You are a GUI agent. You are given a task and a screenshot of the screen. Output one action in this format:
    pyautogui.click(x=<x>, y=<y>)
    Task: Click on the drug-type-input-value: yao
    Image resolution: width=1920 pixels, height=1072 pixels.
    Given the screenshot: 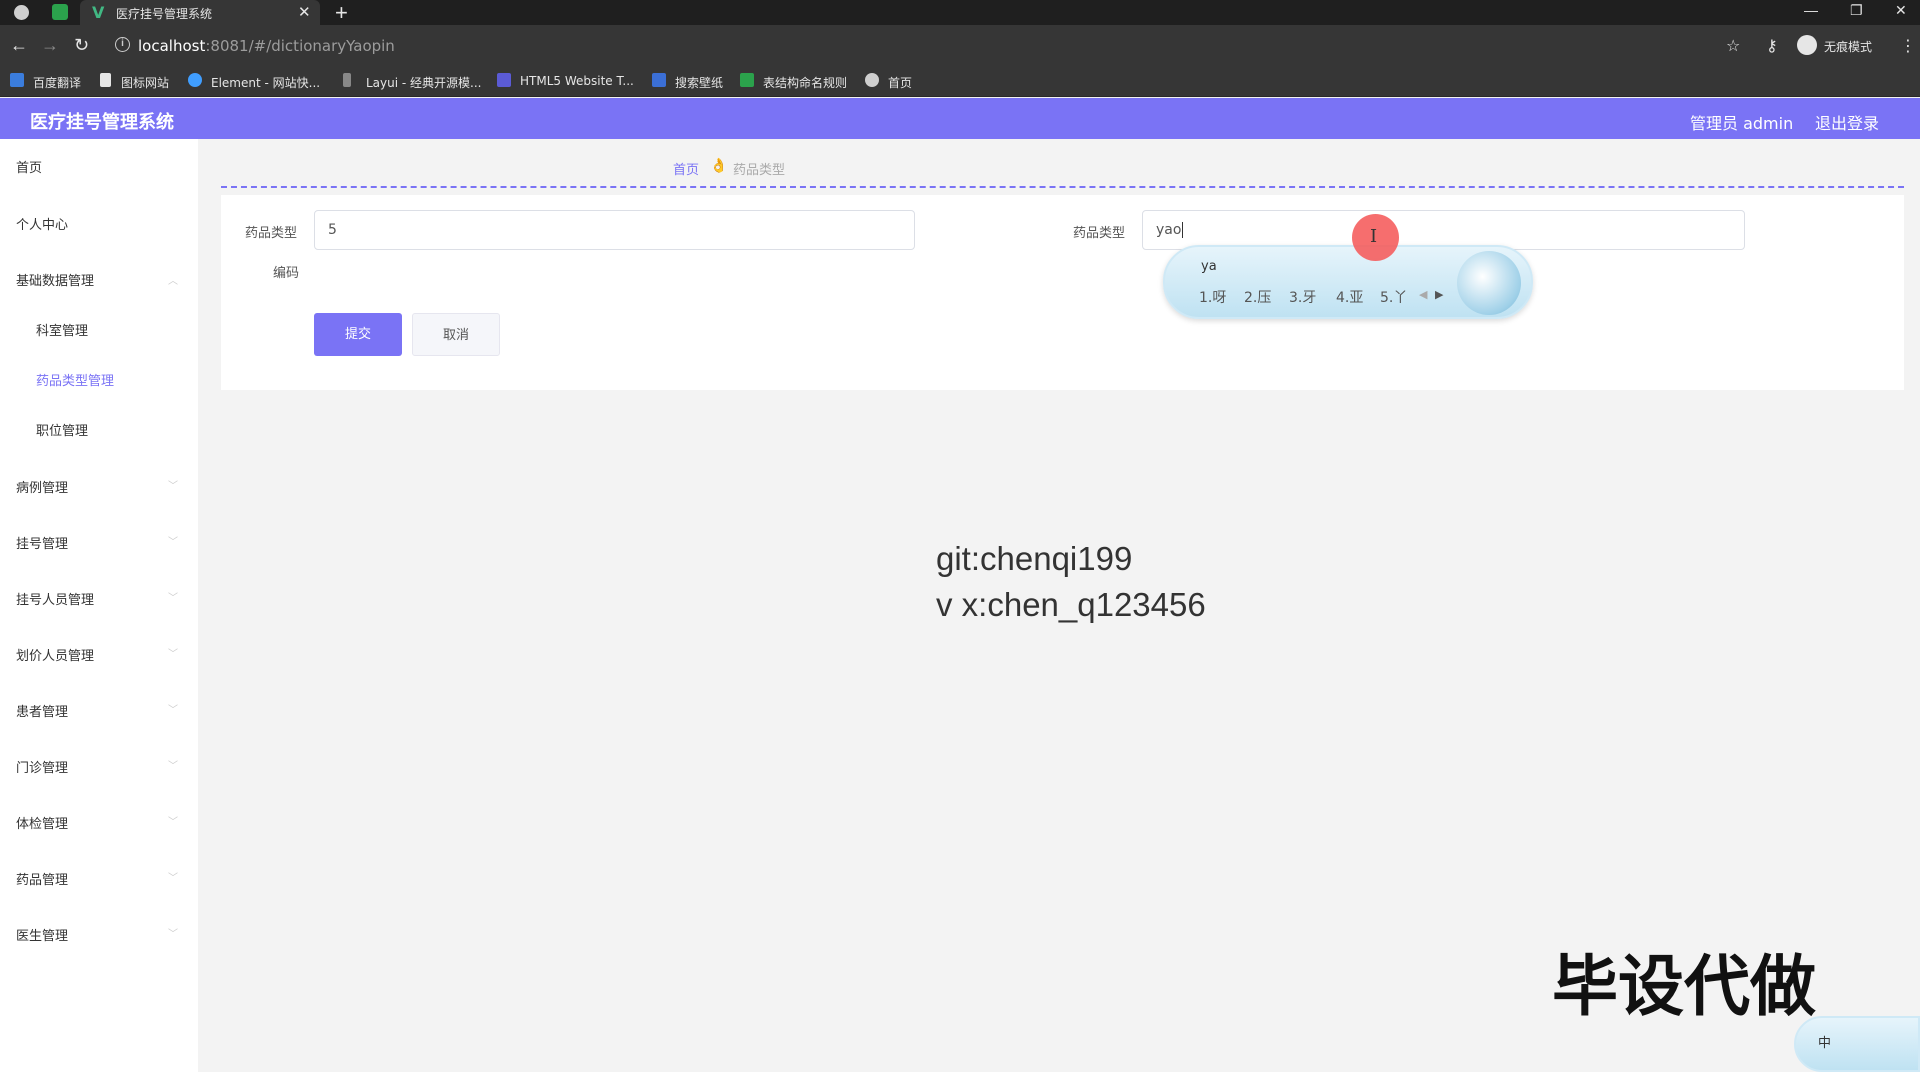 What is the action you would take?
    pyautogui.click(x=1169, y=230)
    